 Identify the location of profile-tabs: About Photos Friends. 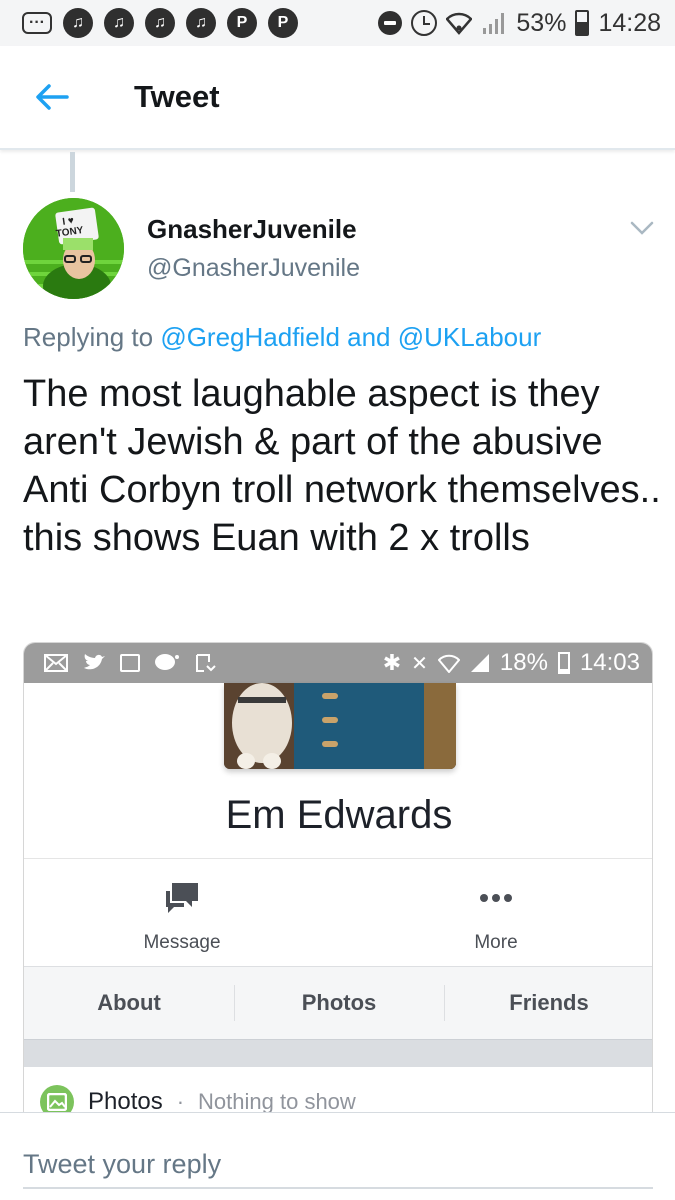
(338, 1003).